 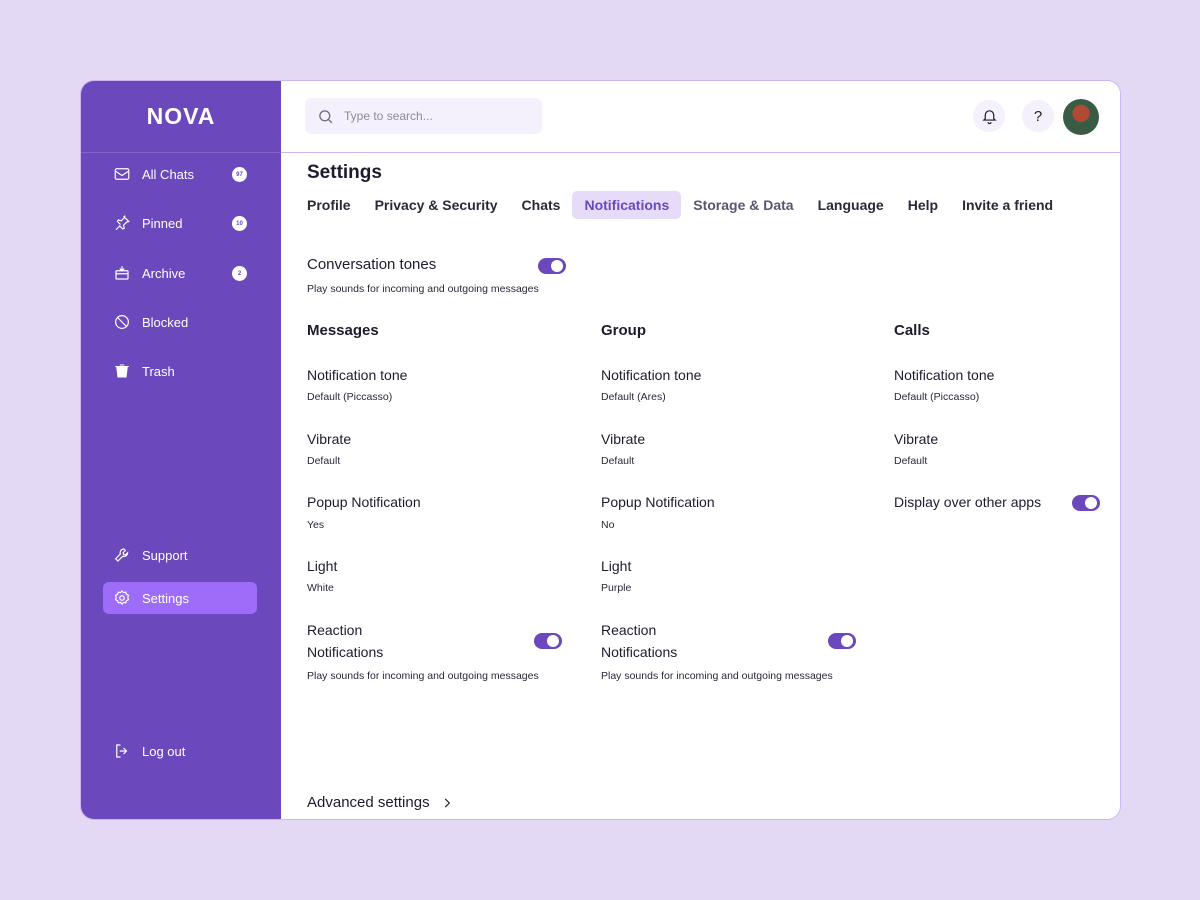 I want to click on sidebar-item-settings: Settings, so click(x=180, y=598).